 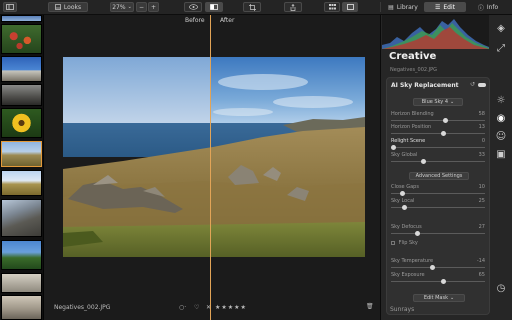 What do you see at coordinates (435, 298) in the screenshot?
I see `edit-mask-label: Edit Mask` at bounding box center [435, 298].